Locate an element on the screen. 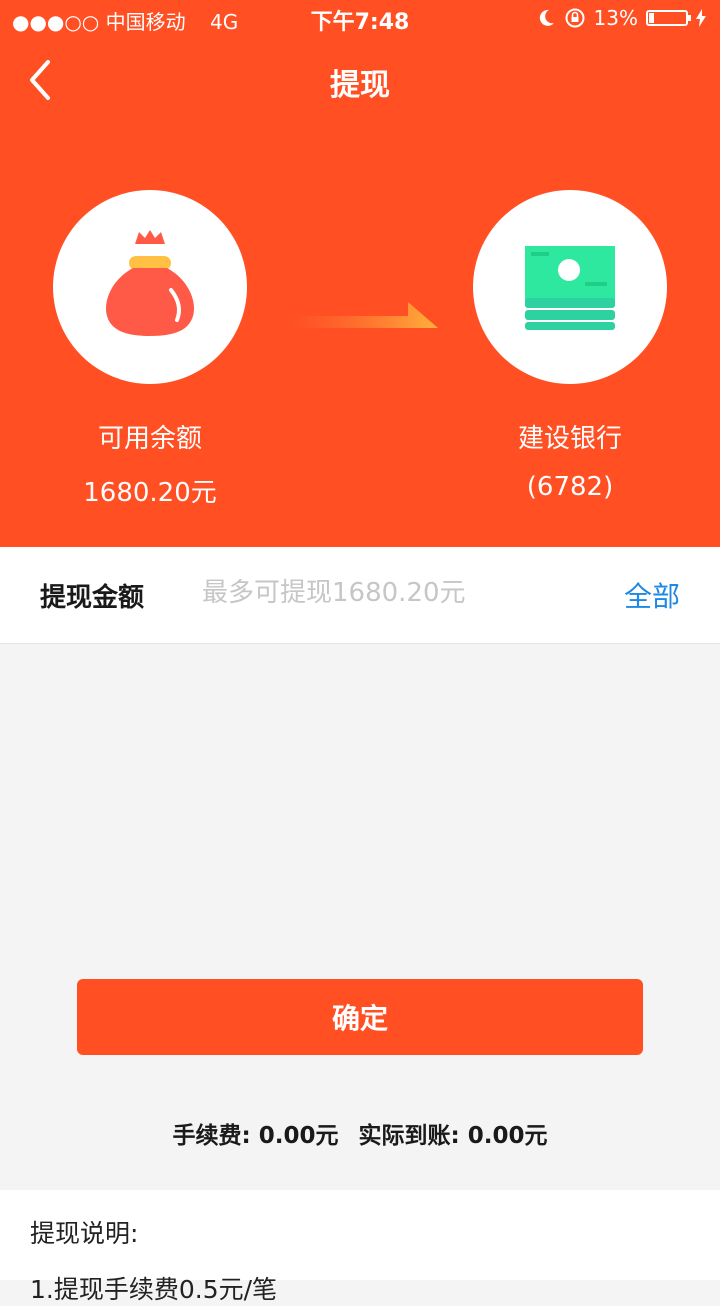 The height and width of the screenshot is (1306, 720). balance-circle is located at coordinates (150, 287).